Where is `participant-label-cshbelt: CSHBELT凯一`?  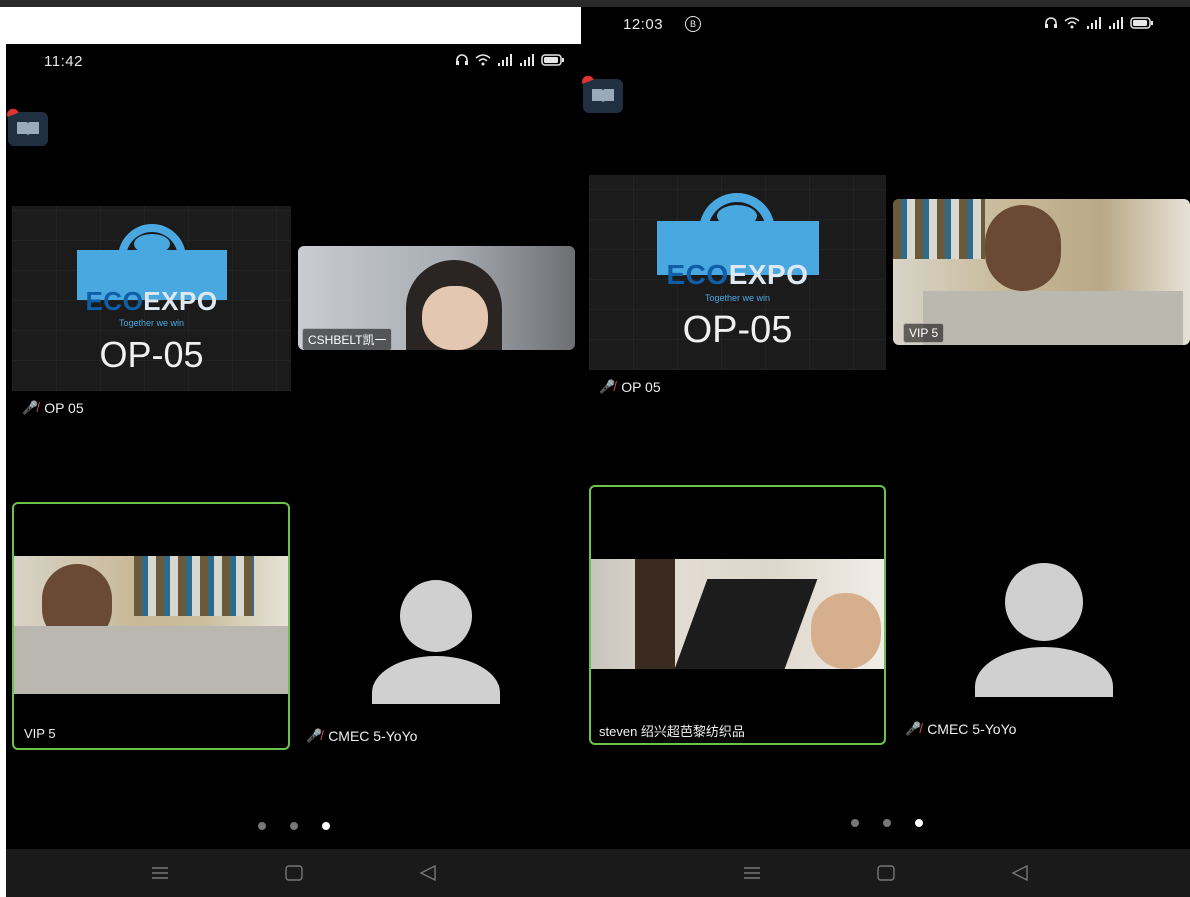
participant-label-cshbelt: CSHBELT凯一 is located at coordinates (347, 339).